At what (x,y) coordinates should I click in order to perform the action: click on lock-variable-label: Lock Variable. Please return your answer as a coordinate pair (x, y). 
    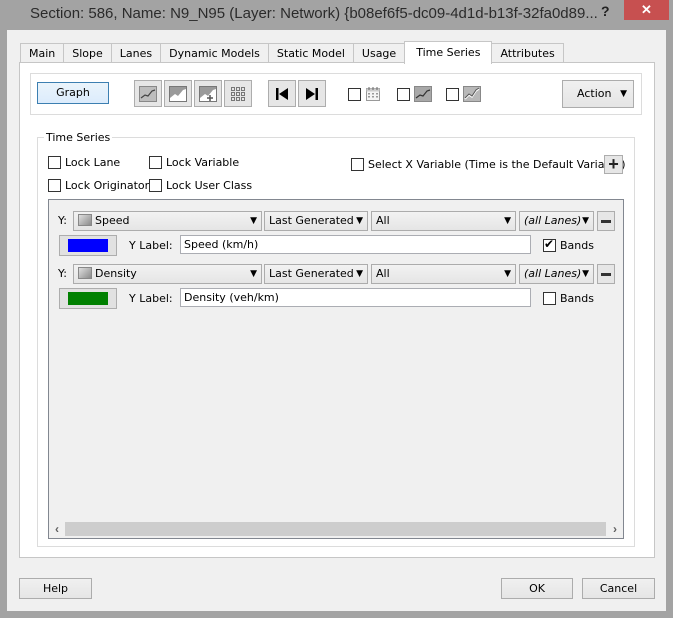
    Looking at the image, I should click on (203, 162).